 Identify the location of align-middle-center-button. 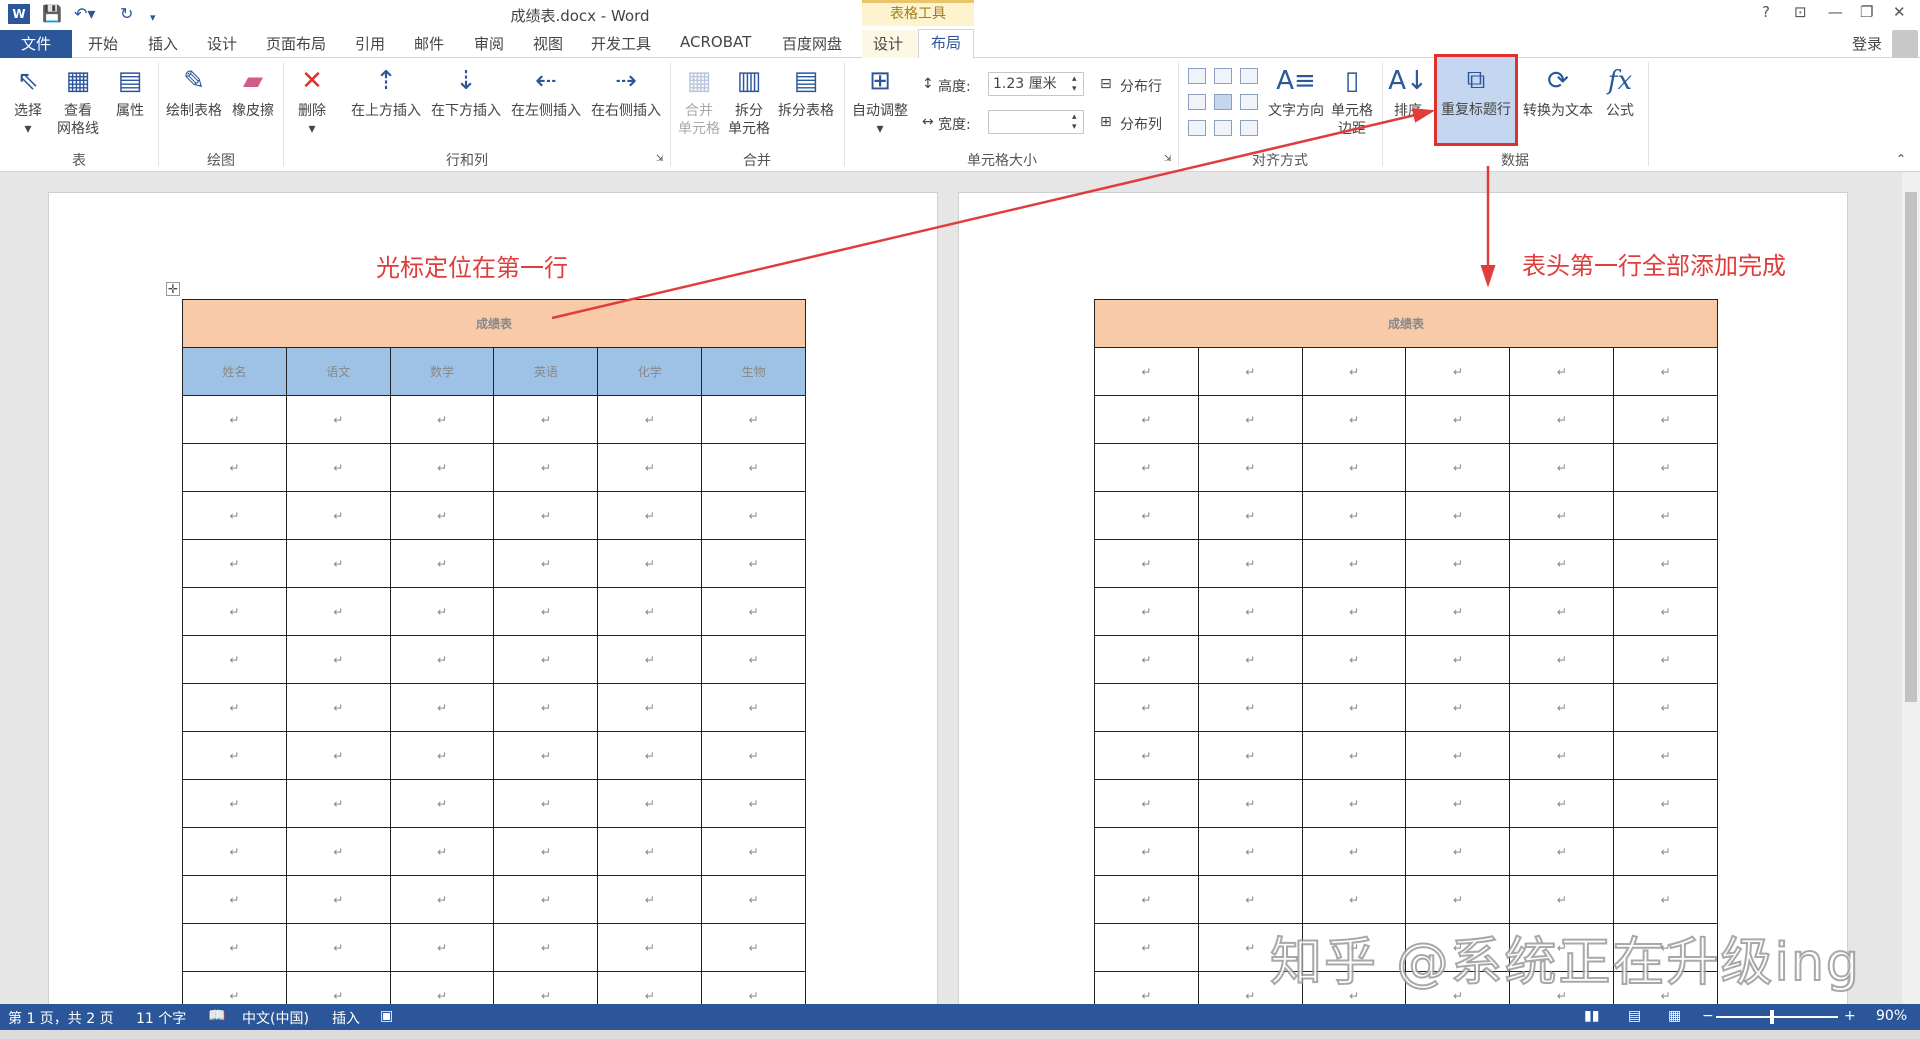
(1223, 102).